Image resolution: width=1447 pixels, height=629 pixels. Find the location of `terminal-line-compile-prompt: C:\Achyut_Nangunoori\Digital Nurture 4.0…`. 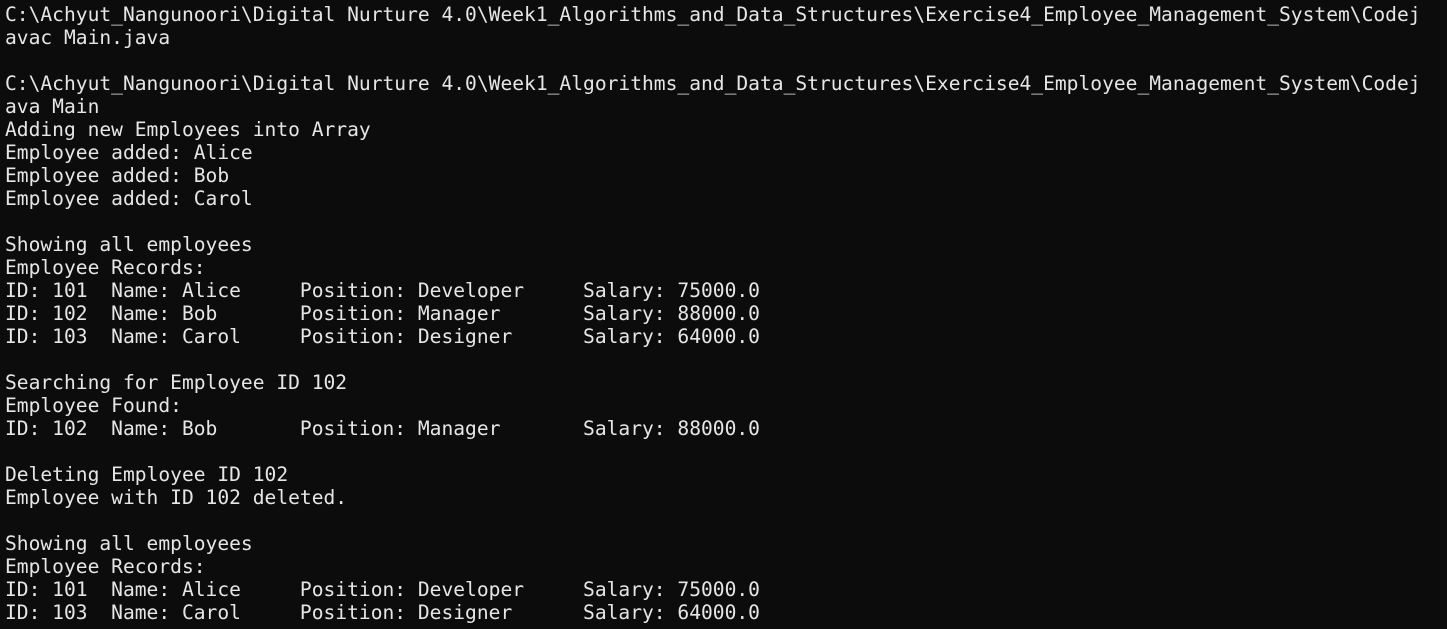

terminal-line-compile-prompt: C:\Achyut_Nangunoori\Digital Nurture 4.0… is located at coordinates (713, 14).